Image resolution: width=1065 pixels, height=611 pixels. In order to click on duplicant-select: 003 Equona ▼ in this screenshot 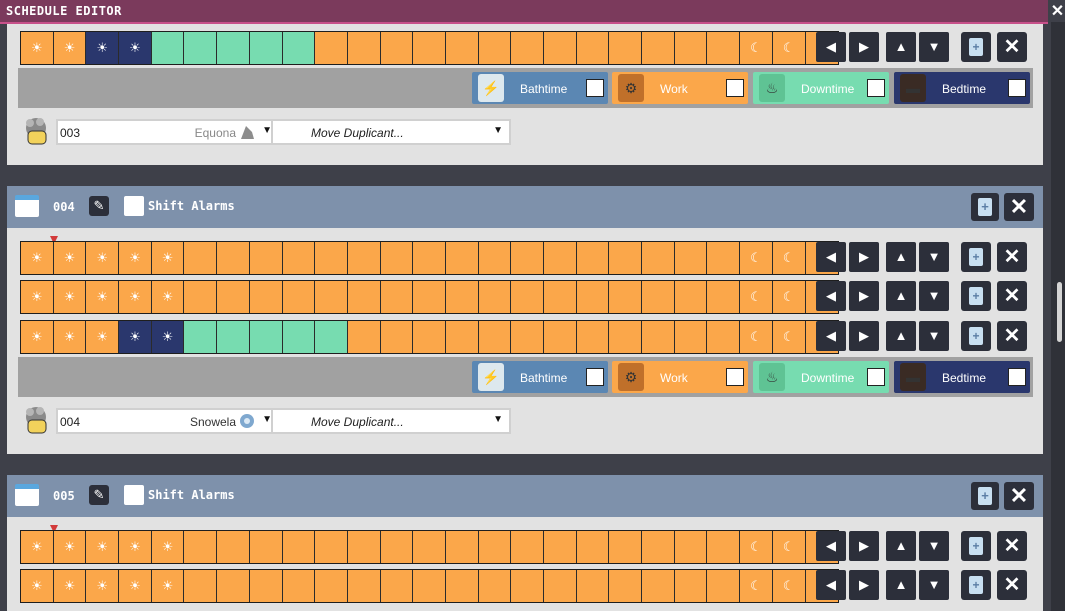, I will do `click(167, 132)`.